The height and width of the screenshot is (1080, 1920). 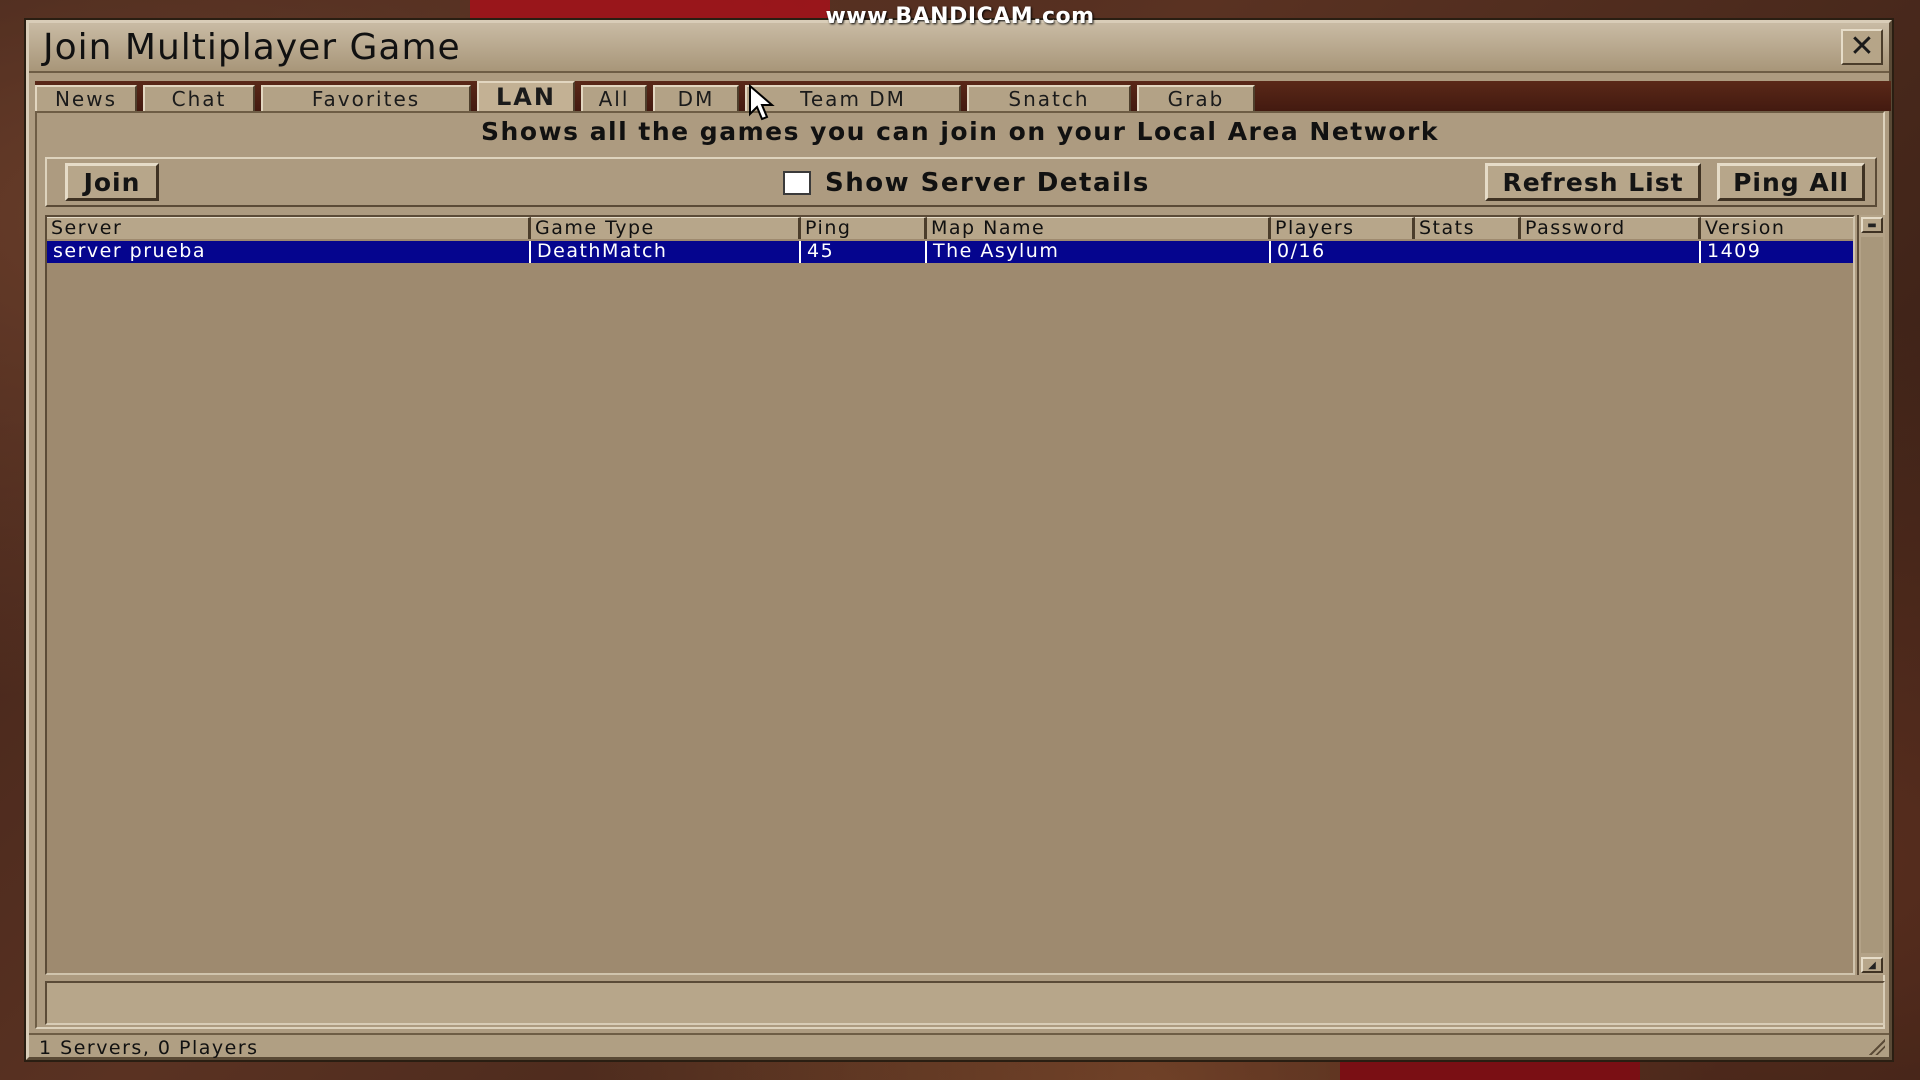 What do you see at coordinates (1099, 228) in the screenshot?
I see `column-header-map-name: Map Name` at bounding box center [1099, 228].